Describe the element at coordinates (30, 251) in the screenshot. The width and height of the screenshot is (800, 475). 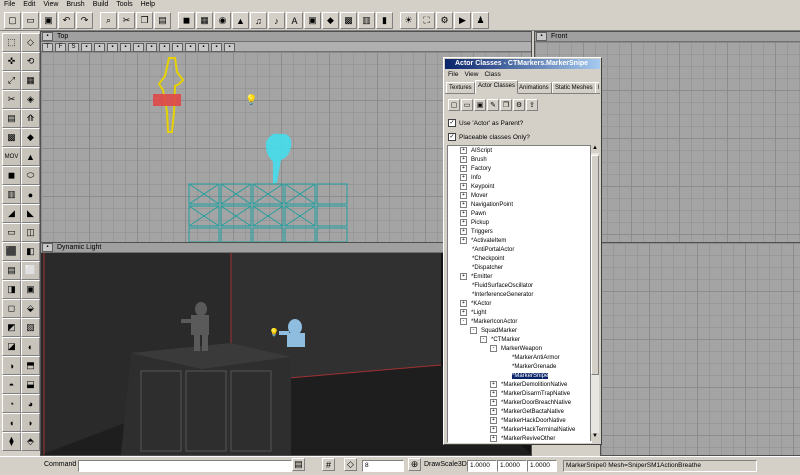
I see `tool-24-icon: ◧` at that location.